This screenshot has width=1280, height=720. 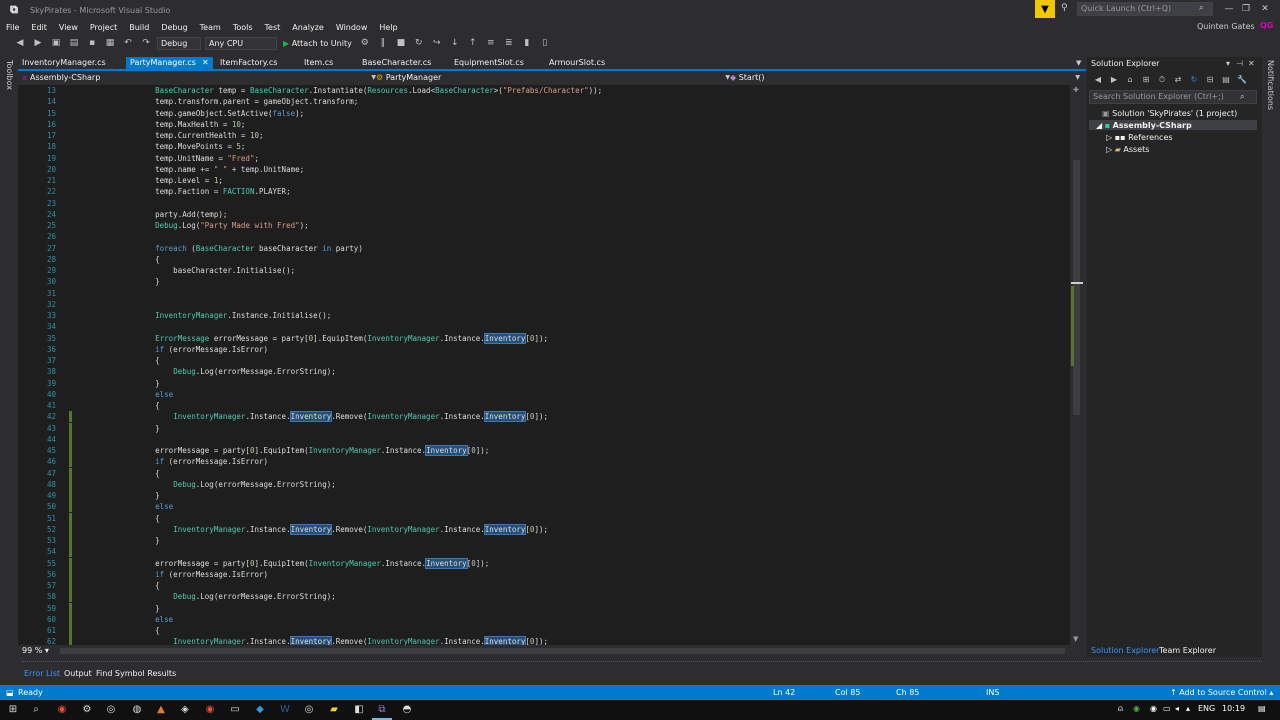 I want to click on restart-icon: ↻, so click(x=419, y=43).